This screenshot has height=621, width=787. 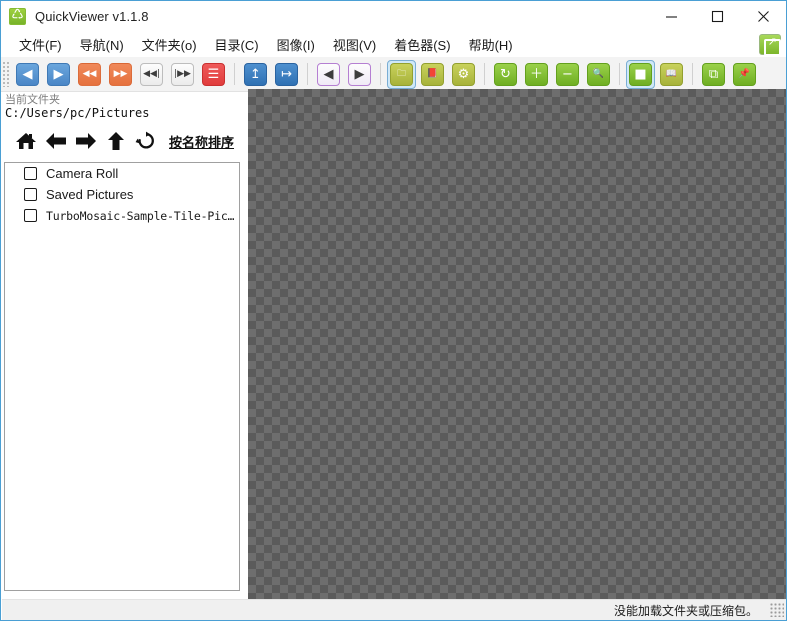 I want to click on skip-to-start-icon: ◀◀|, so click(x=151, y=74).